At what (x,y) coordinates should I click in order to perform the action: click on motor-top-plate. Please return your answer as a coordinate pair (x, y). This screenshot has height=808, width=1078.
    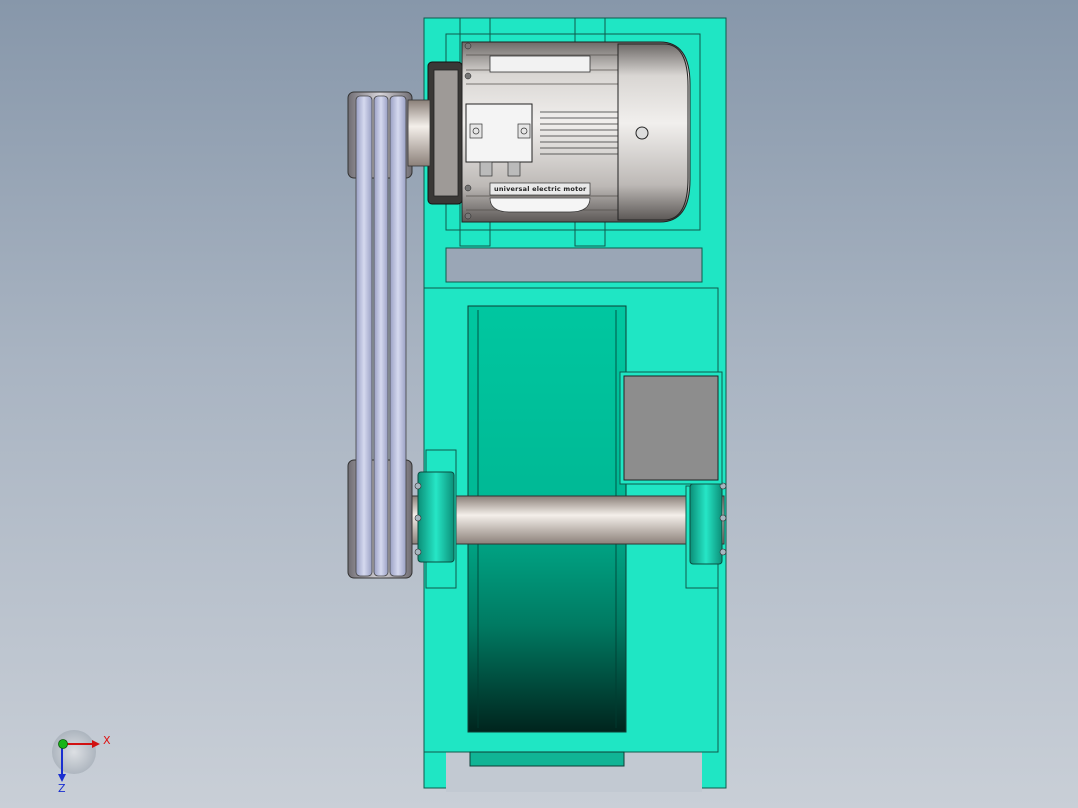
    Looking at the image, I should click on (540, 64).